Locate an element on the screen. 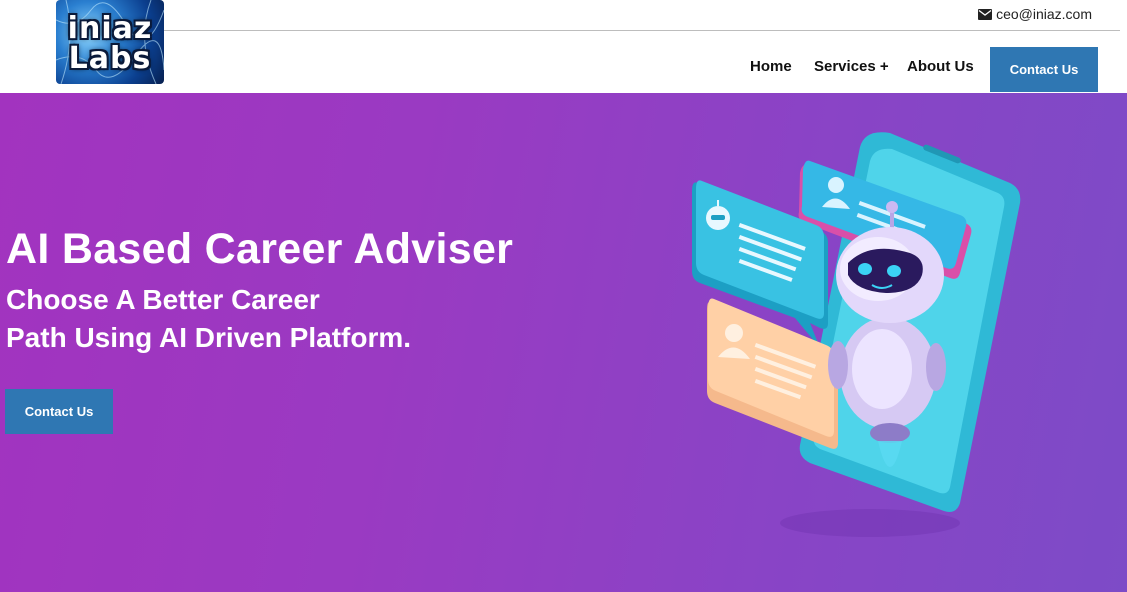 This screenshot has height=592, width=1127. envelope-icon is located at coordinates (985, 14).